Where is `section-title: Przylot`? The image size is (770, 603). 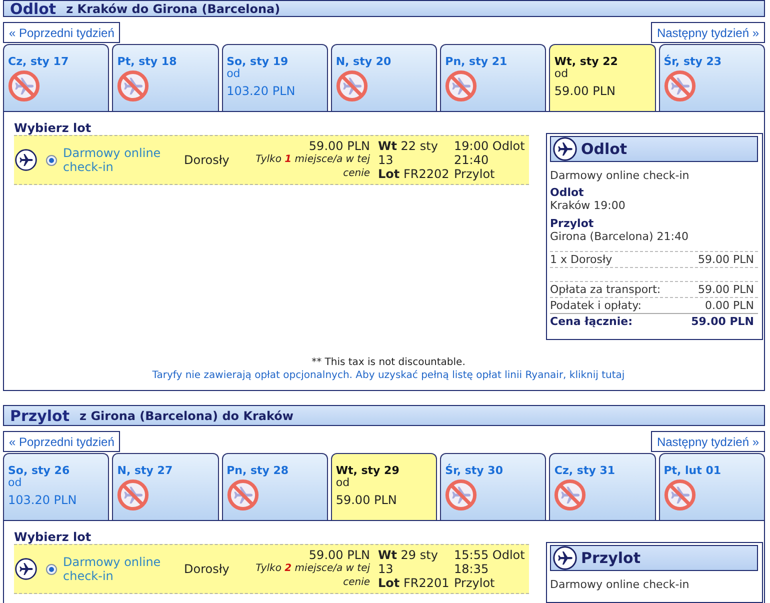 section-title: Przylot is located at coordinates (40, 416).